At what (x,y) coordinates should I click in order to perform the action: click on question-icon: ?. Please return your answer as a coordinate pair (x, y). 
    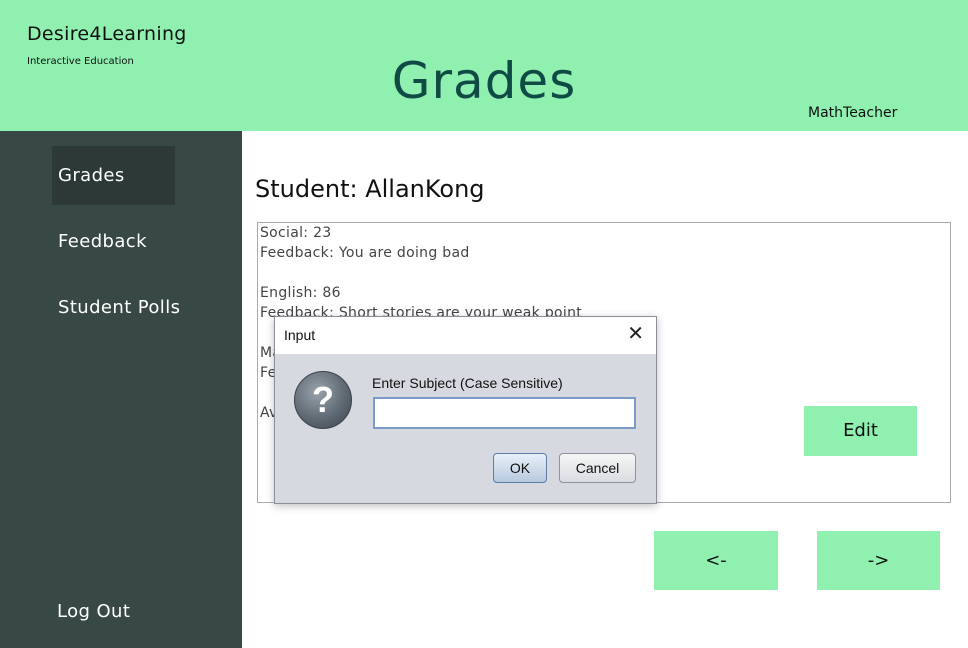
    Looking at the image, I should click on (323, 400).